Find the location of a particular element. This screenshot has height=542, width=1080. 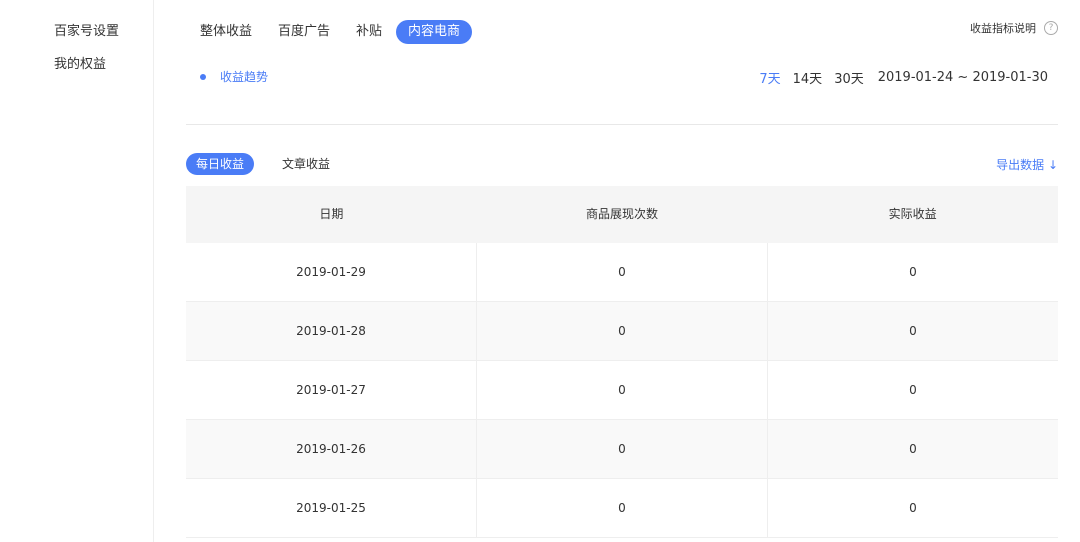

range-7-days: 7天 is located at coordinates (769, 77).